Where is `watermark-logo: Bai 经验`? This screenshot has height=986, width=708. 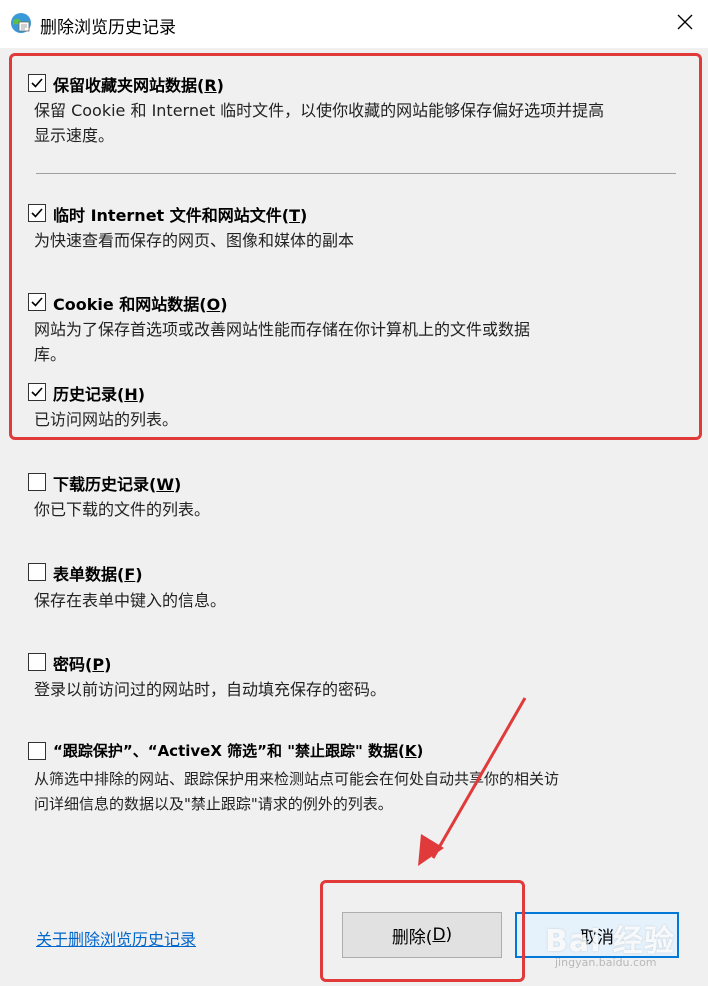 watermark-logo: Bai 经验 is located at coordinates (610, 941).